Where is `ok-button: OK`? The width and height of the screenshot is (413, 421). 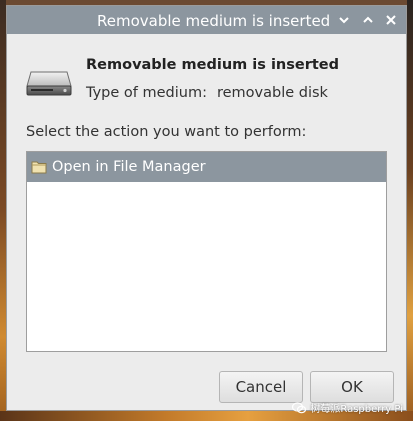 ok-button: OK is located at coordinates (352, 387).